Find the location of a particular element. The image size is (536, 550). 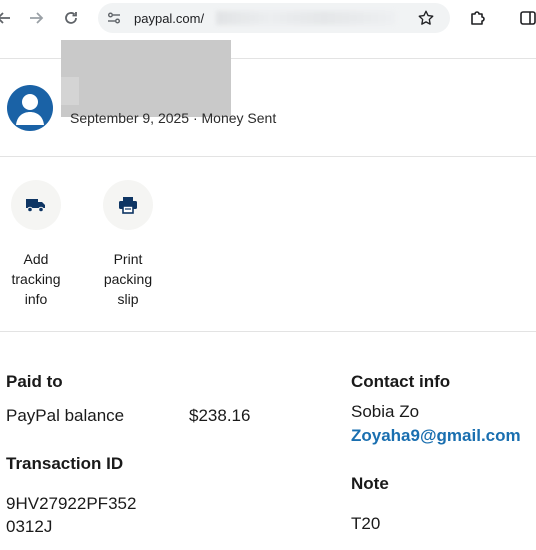

forward-arrow-icon is located at coordinates (37, 18).